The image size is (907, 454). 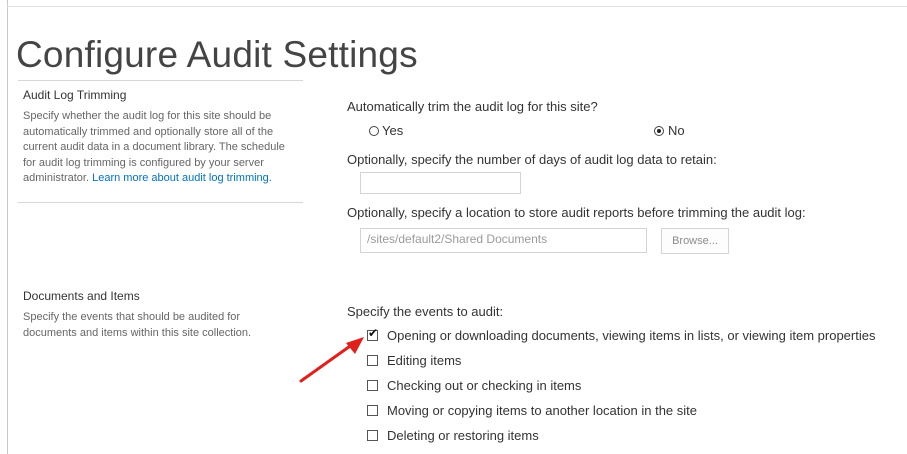 I want to click on location-input: /sites/default2/Shared Documents, so click(x=503, y=240).